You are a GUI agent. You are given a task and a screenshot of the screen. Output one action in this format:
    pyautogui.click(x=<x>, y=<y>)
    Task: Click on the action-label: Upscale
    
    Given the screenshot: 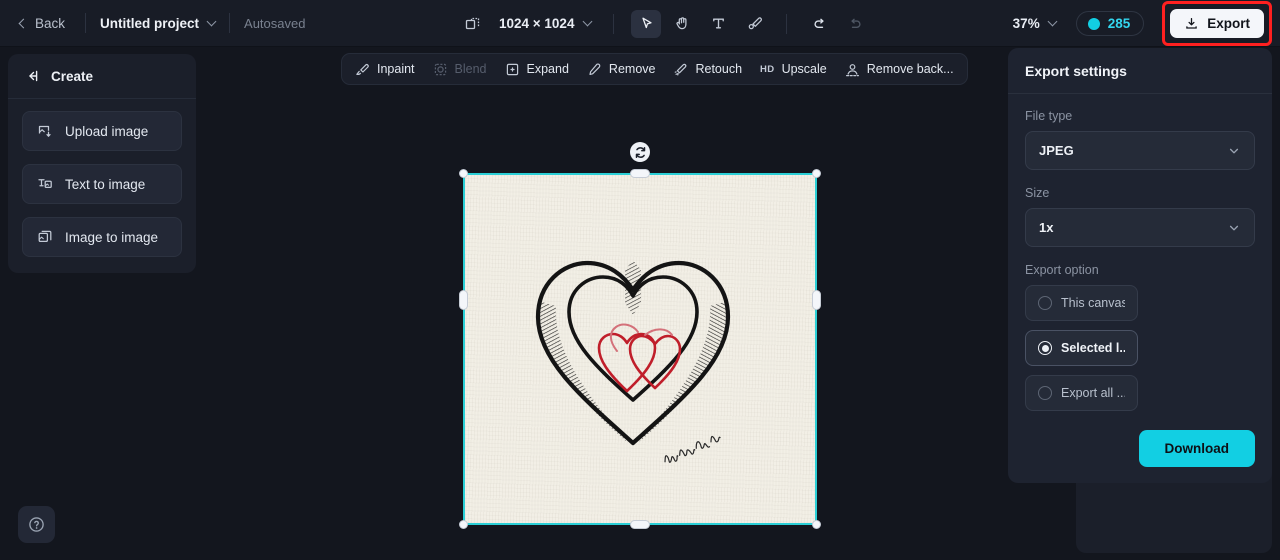 What is the action you would take?
    pyautogui.click(x=804, y=69)
    